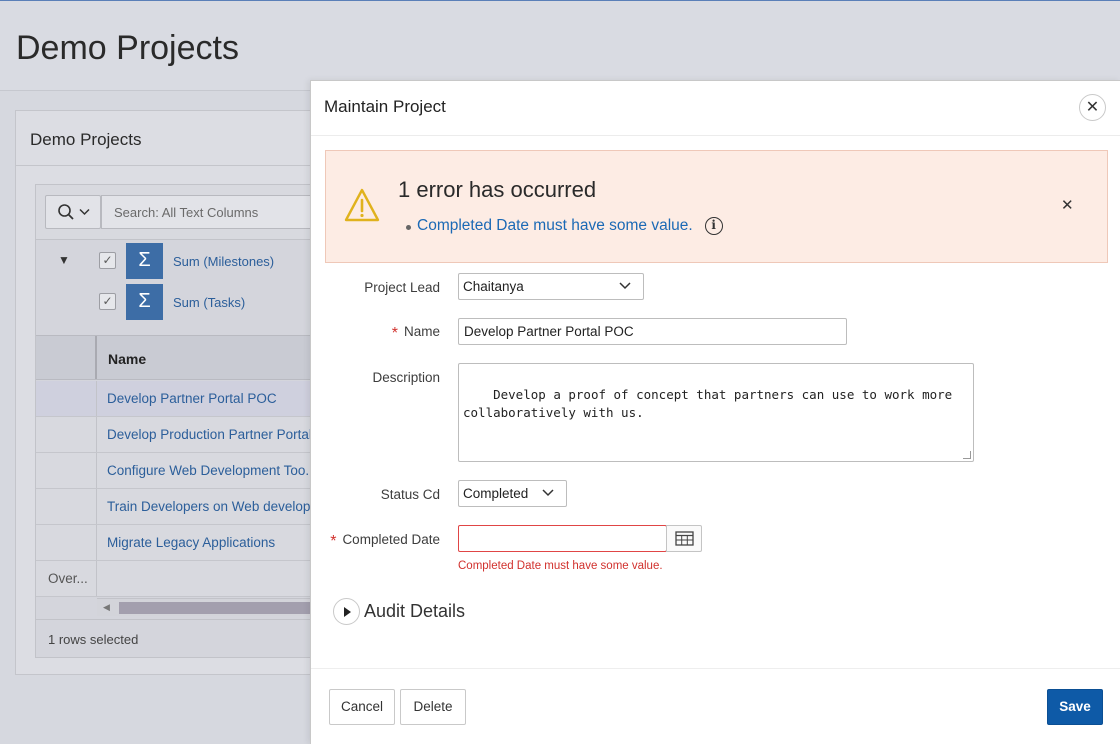  I want to click on row-name-link: Develop Production Partner Portal, so click(209, 434).